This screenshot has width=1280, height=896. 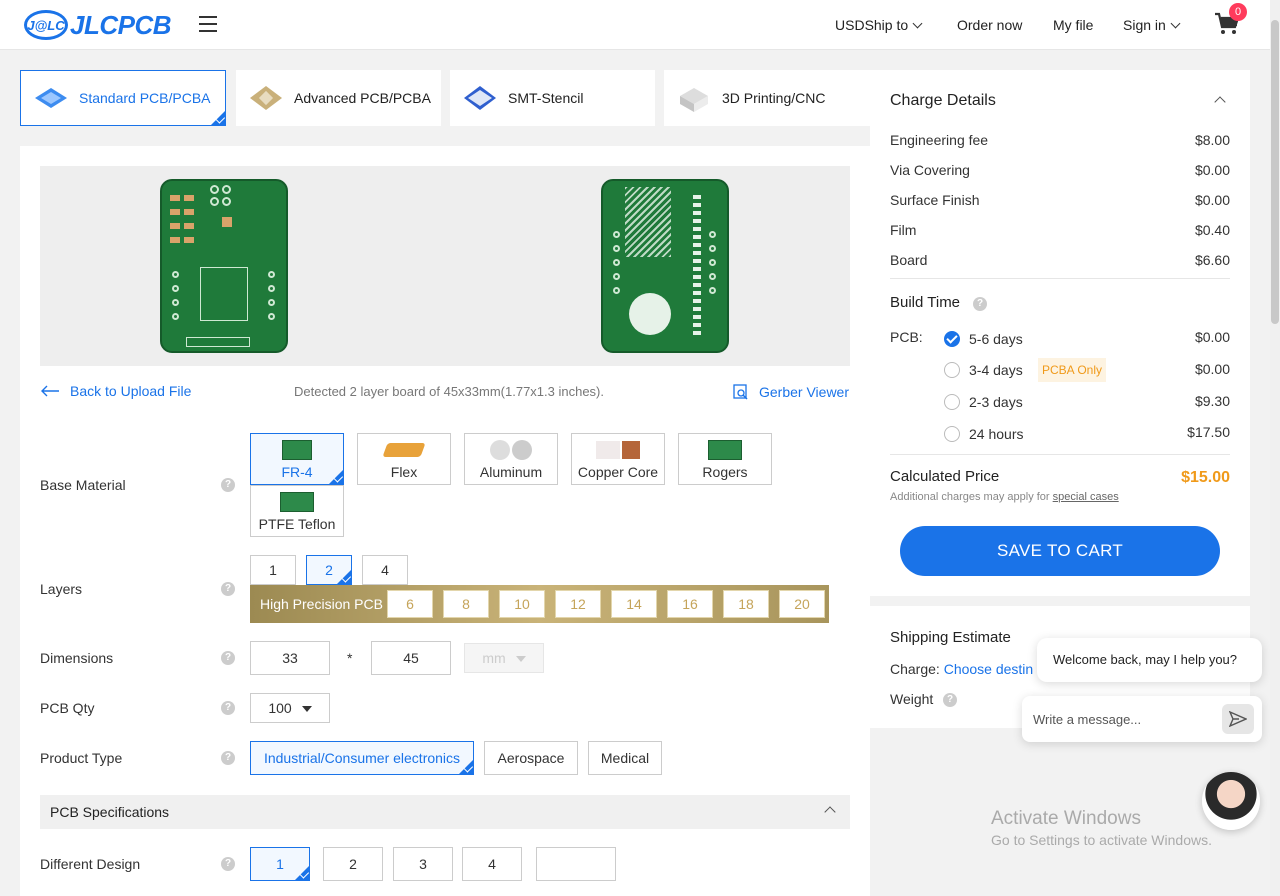 What do you see at coordinates (266, 98) in the screenshot?
I see `advanced-pcb-icon` at bounding box center [266, 98].